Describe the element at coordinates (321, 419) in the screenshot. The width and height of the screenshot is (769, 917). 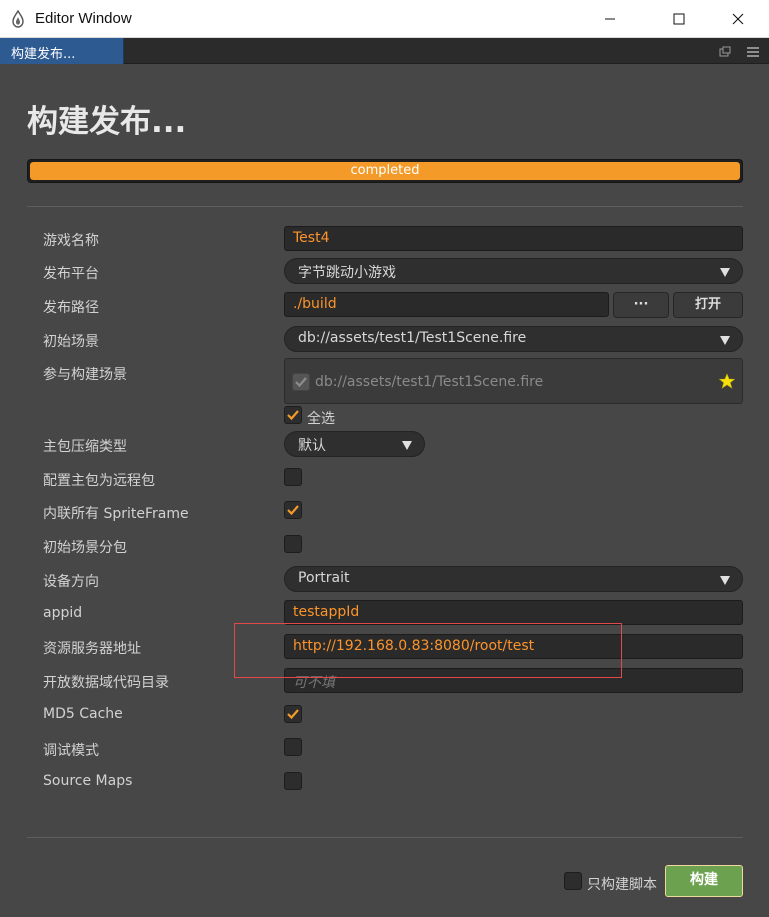
I see `select-all-label: 全选` at that location.